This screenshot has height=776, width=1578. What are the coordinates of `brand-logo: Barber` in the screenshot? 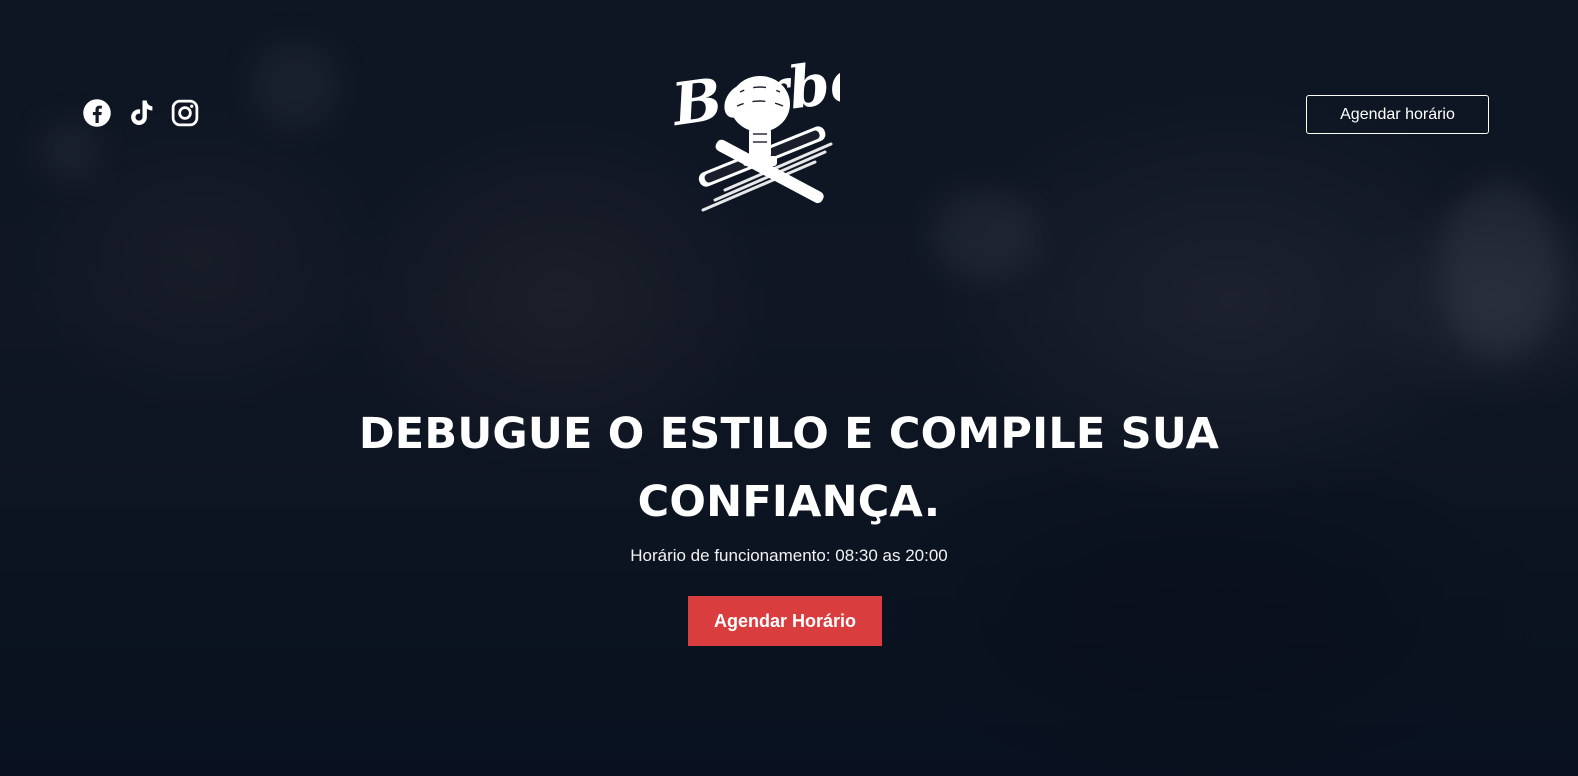 It's located at (752, 122).